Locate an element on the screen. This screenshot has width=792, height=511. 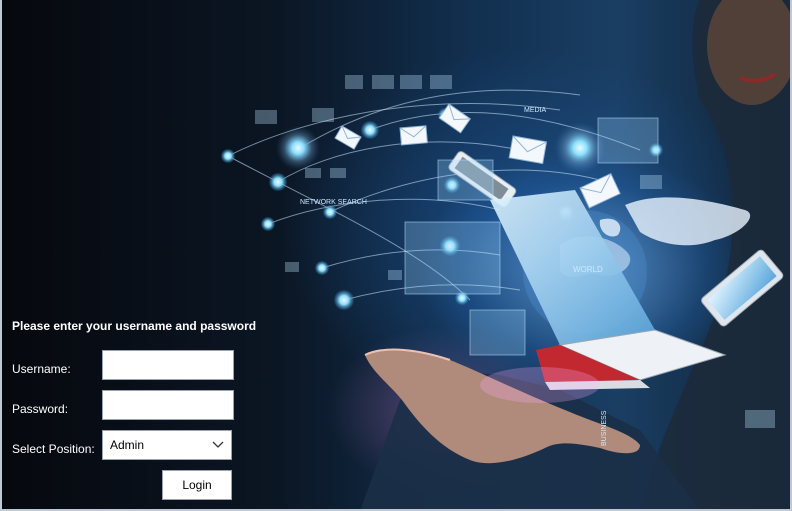
chevron-down-icon is located at coordinates (218, 444).